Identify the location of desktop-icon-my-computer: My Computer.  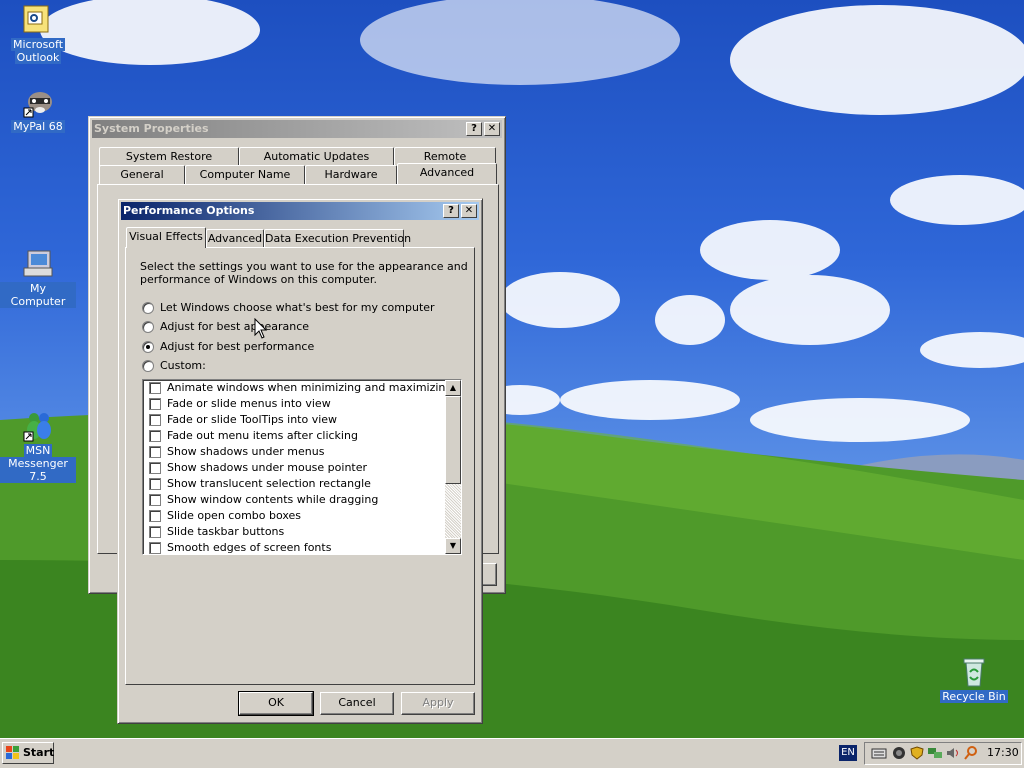
(38, 278).